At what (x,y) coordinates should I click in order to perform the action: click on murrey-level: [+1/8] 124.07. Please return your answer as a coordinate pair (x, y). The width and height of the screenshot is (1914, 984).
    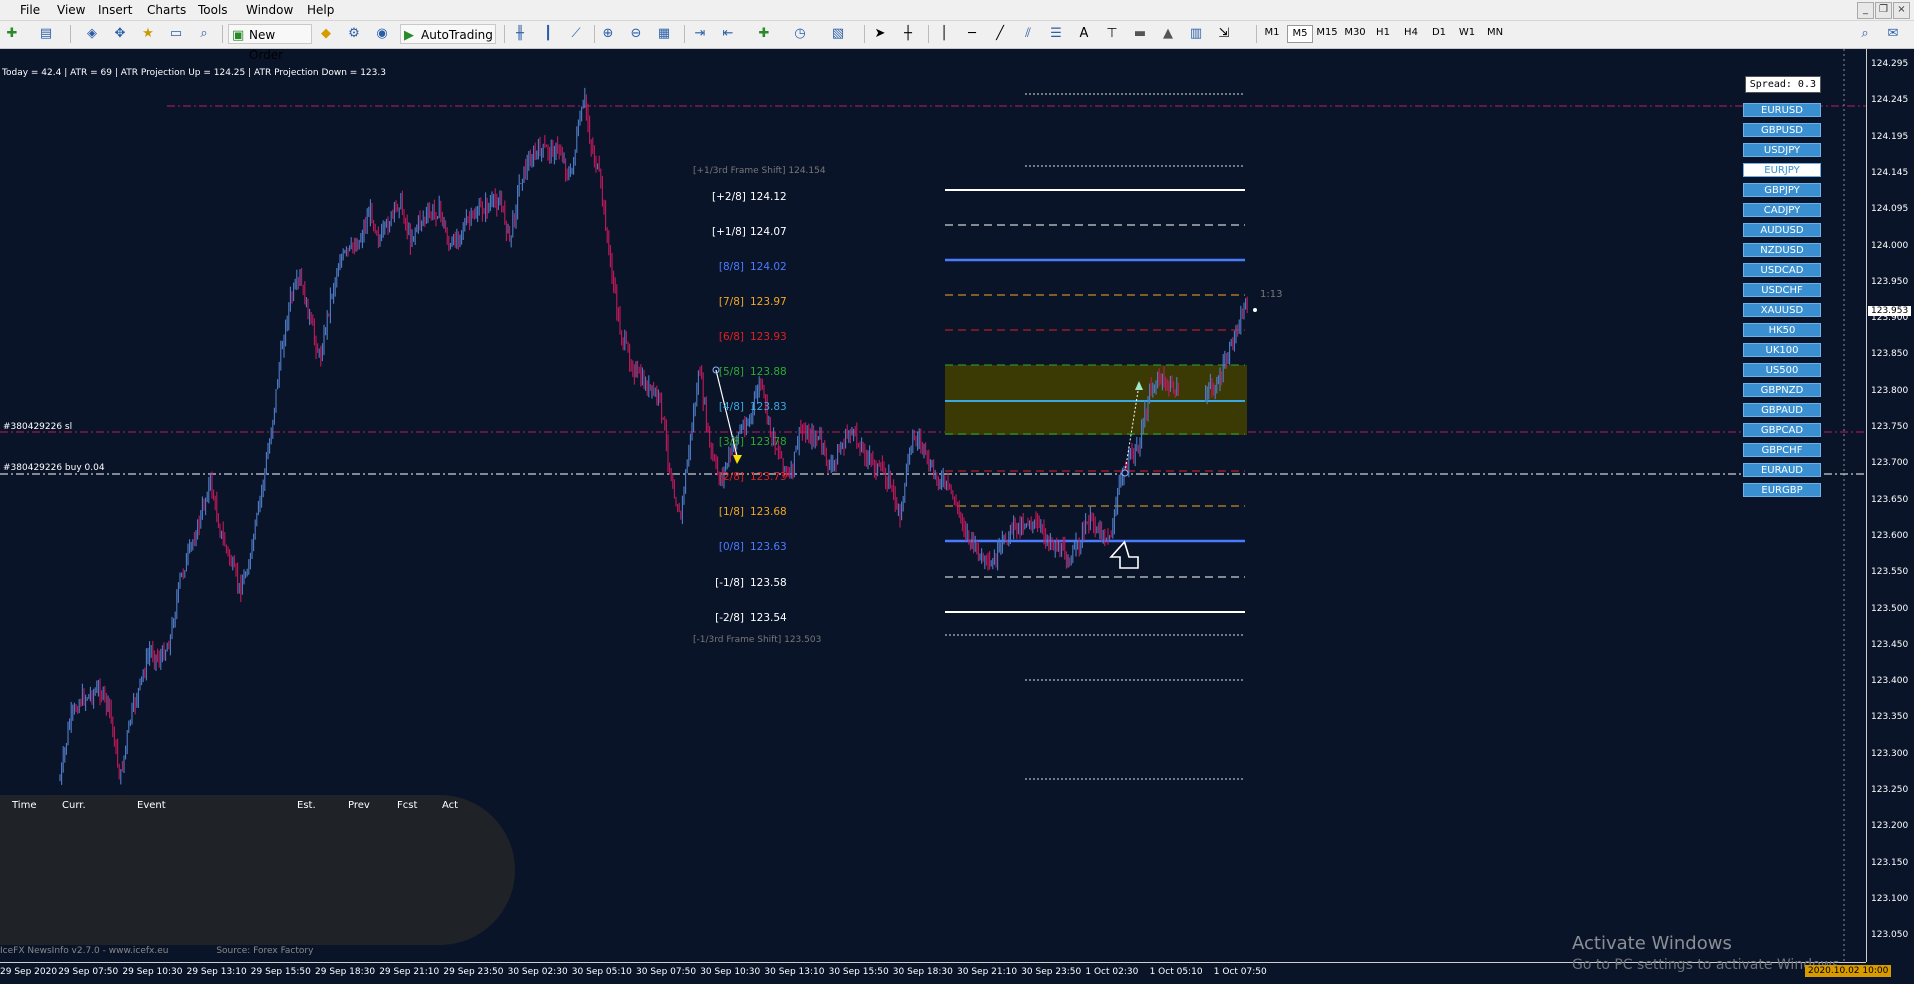
    Looking at the image, I should click on (749, 232).